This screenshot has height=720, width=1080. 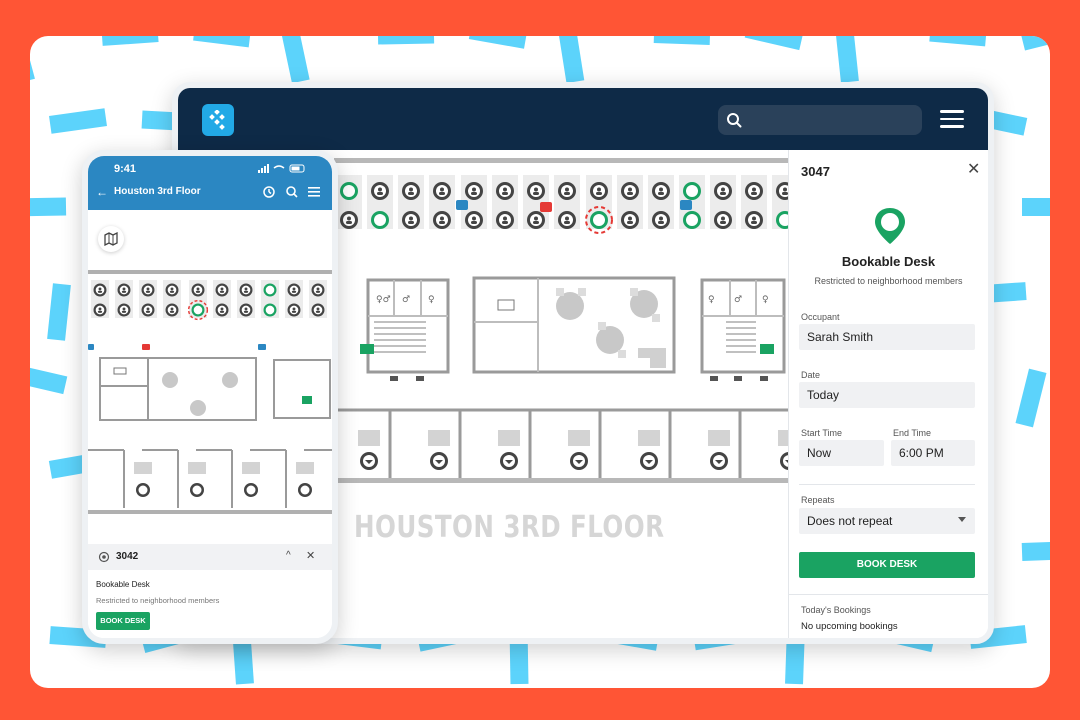 What do you see at coordinates (887, 484) in the screenshot?
I see `divider` at bounding box center [887, 484].